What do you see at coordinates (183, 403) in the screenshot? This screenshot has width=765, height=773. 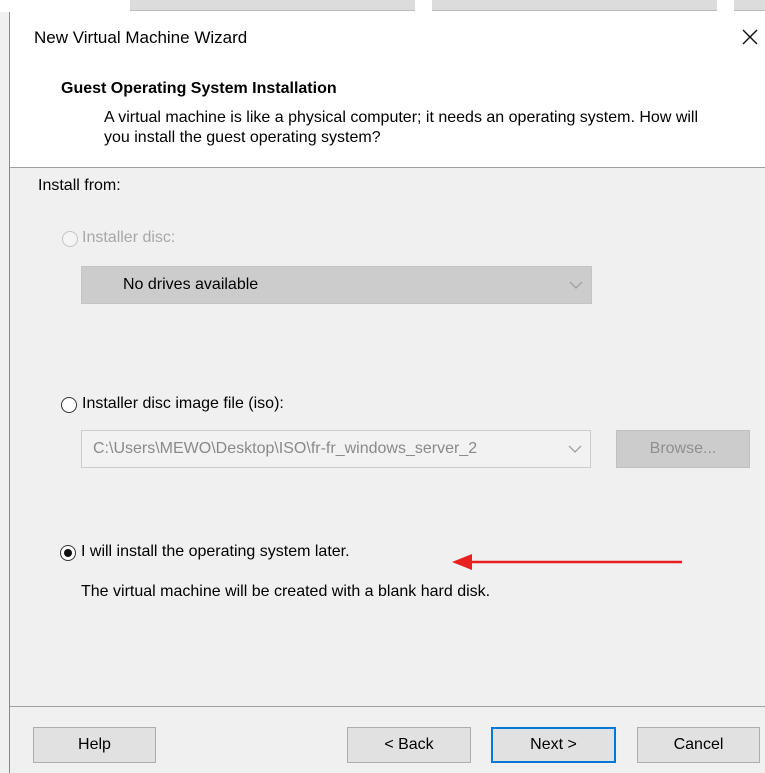 I see `iso-file-label: Installer disc image file (iso):` at bounding box center [183, 403].